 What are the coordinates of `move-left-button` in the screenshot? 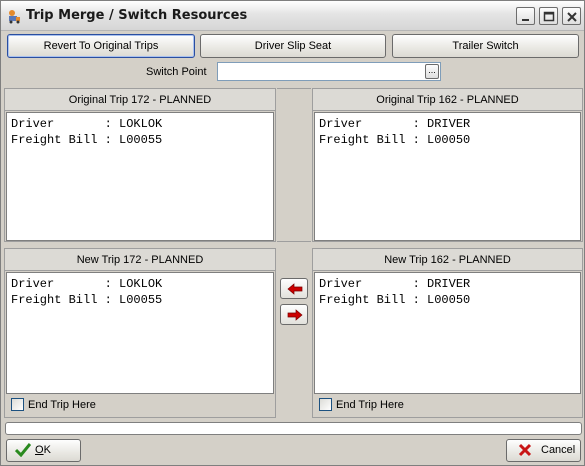 It's located at (294, 288).